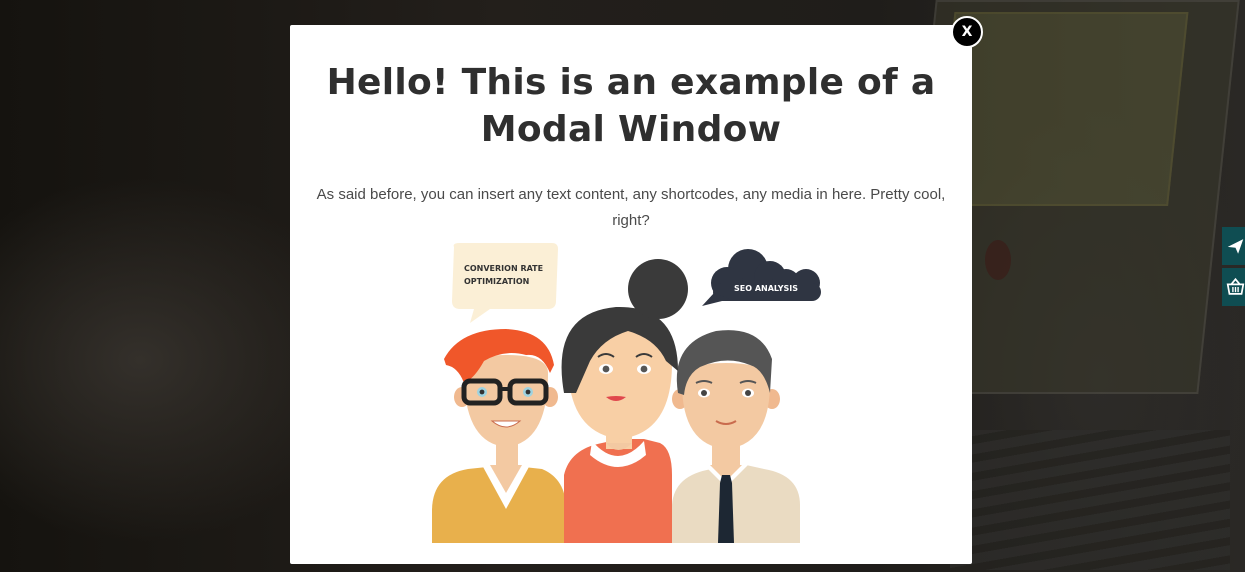 Image resolution: width=1245 pixels, height=572 pixels. I want to click on person-right, so click(736, 436).